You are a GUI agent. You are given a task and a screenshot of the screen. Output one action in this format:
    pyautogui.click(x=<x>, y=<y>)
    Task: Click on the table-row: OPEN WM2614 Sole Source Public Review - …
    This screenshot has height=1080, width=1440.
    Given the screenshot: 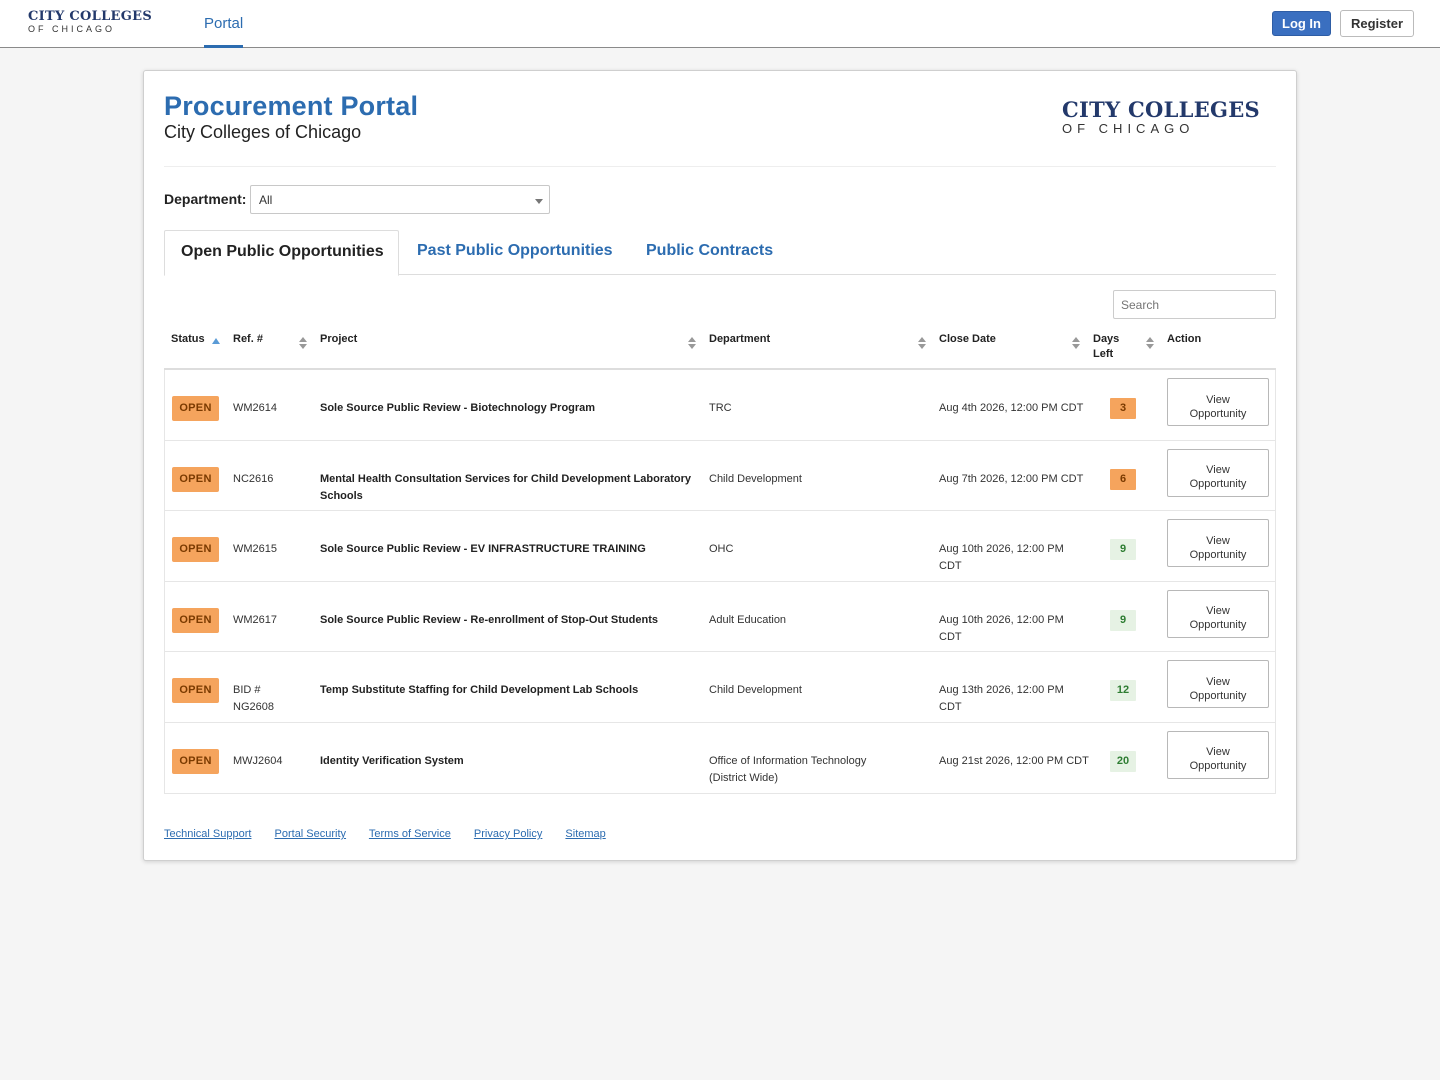 What is the action you would take?
    pyautogui.click(x=720, y=405)
    